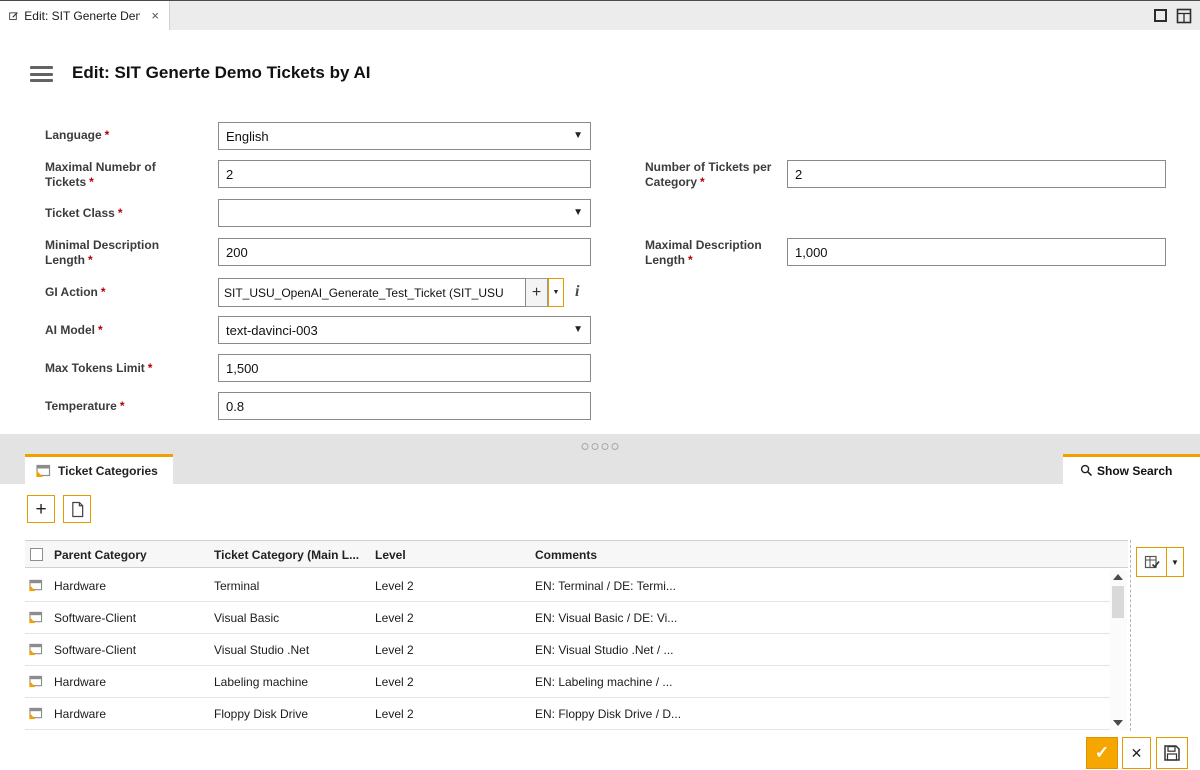 The image size is (1200, 770). I want to click on label-ticket-class: Ticket Class *, so click(84, 213).